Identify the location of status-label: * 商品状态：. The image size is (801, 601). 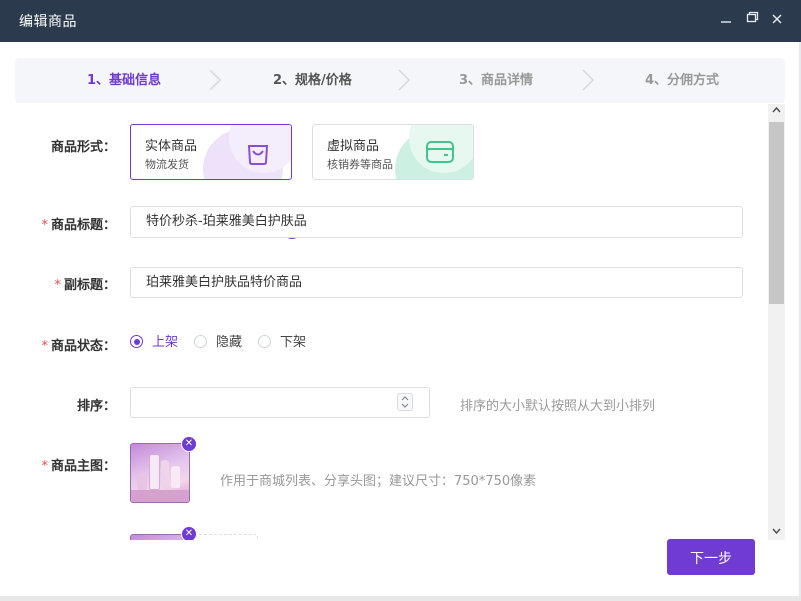
(71, 344).